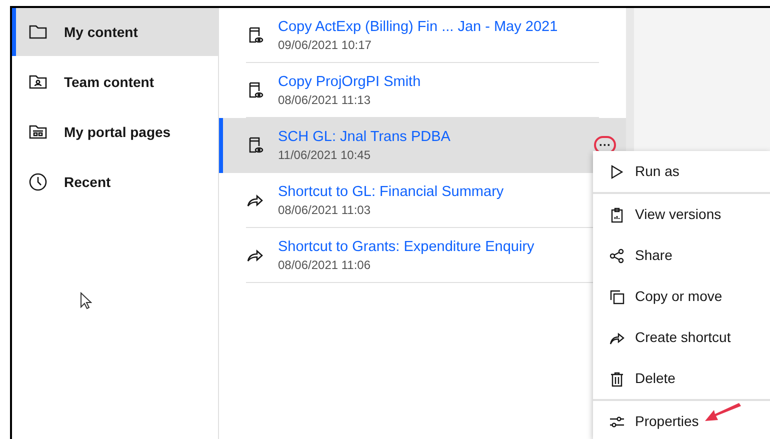 This screenshot has height=439, width=770. I want to click on share-icon, so click(617, 256).